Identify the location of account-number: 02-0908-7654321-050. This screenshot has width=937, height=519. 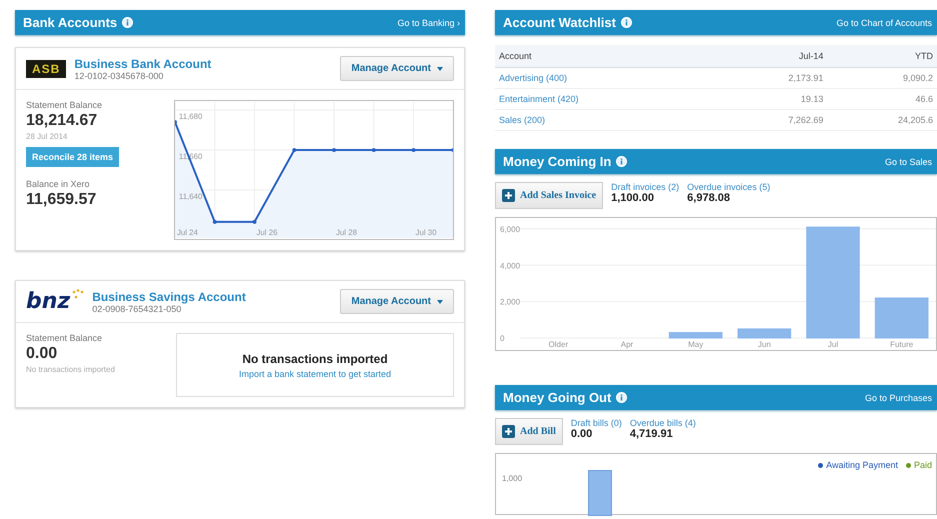
(137, 309).